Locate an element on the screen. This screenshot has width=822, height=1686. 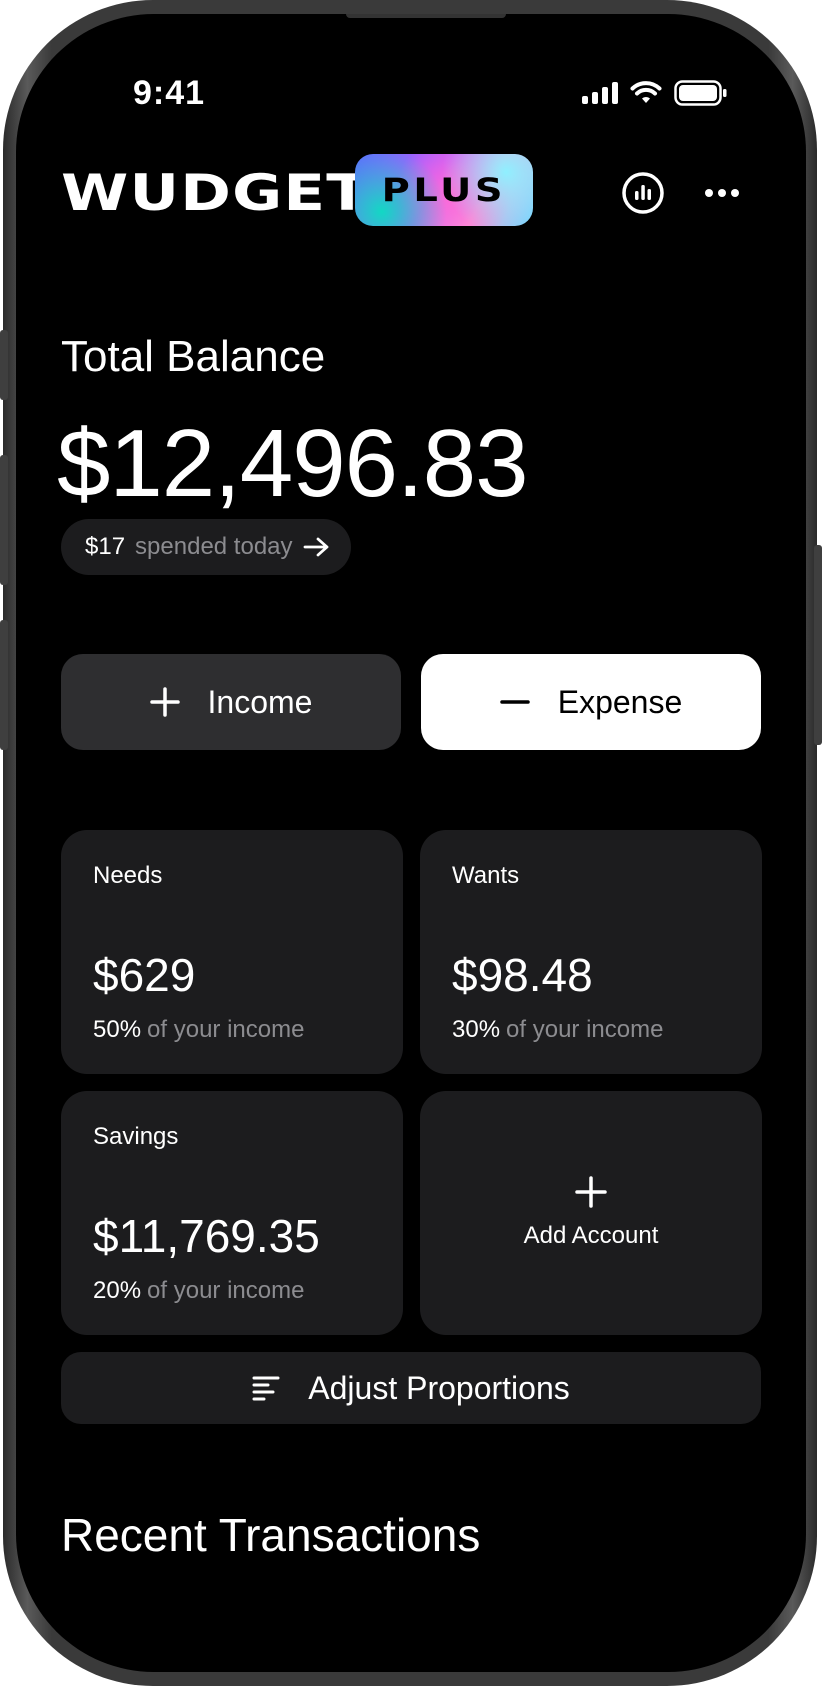
volume-up-button is located at coordinates (4, 520).